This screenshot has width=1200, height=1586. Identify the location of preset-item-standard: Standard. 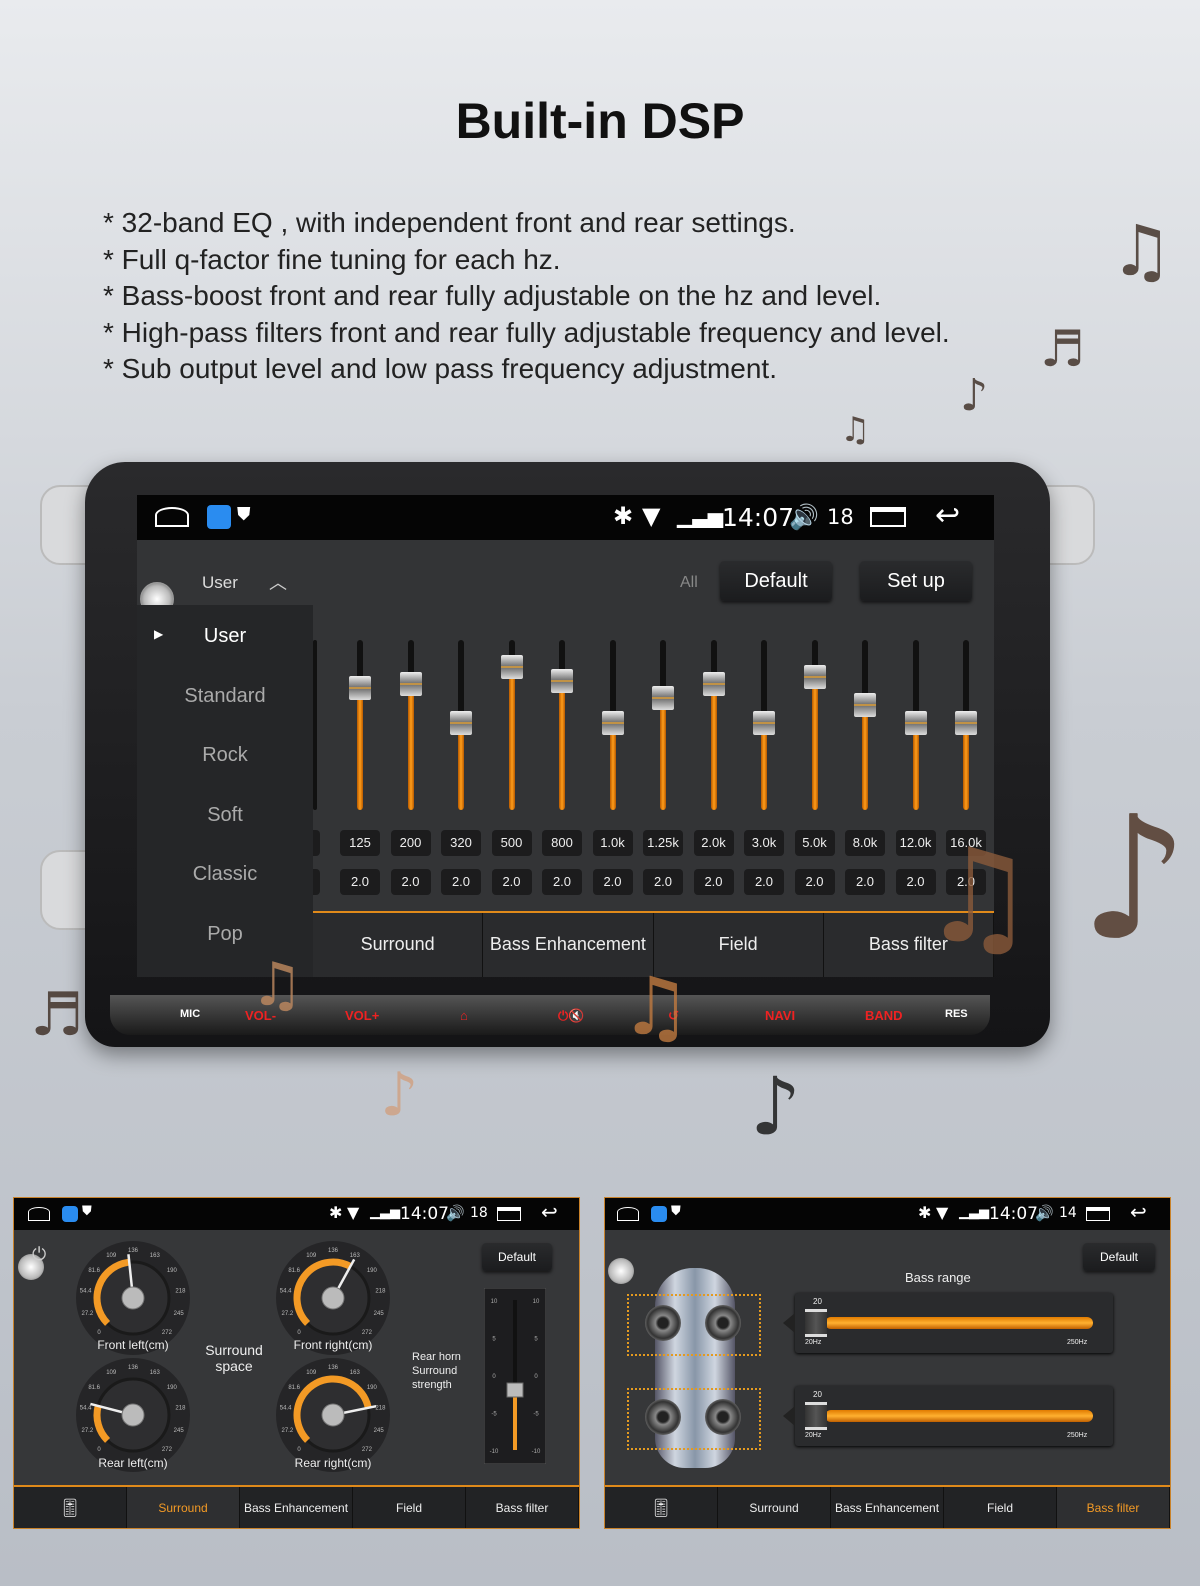
(225, 696).